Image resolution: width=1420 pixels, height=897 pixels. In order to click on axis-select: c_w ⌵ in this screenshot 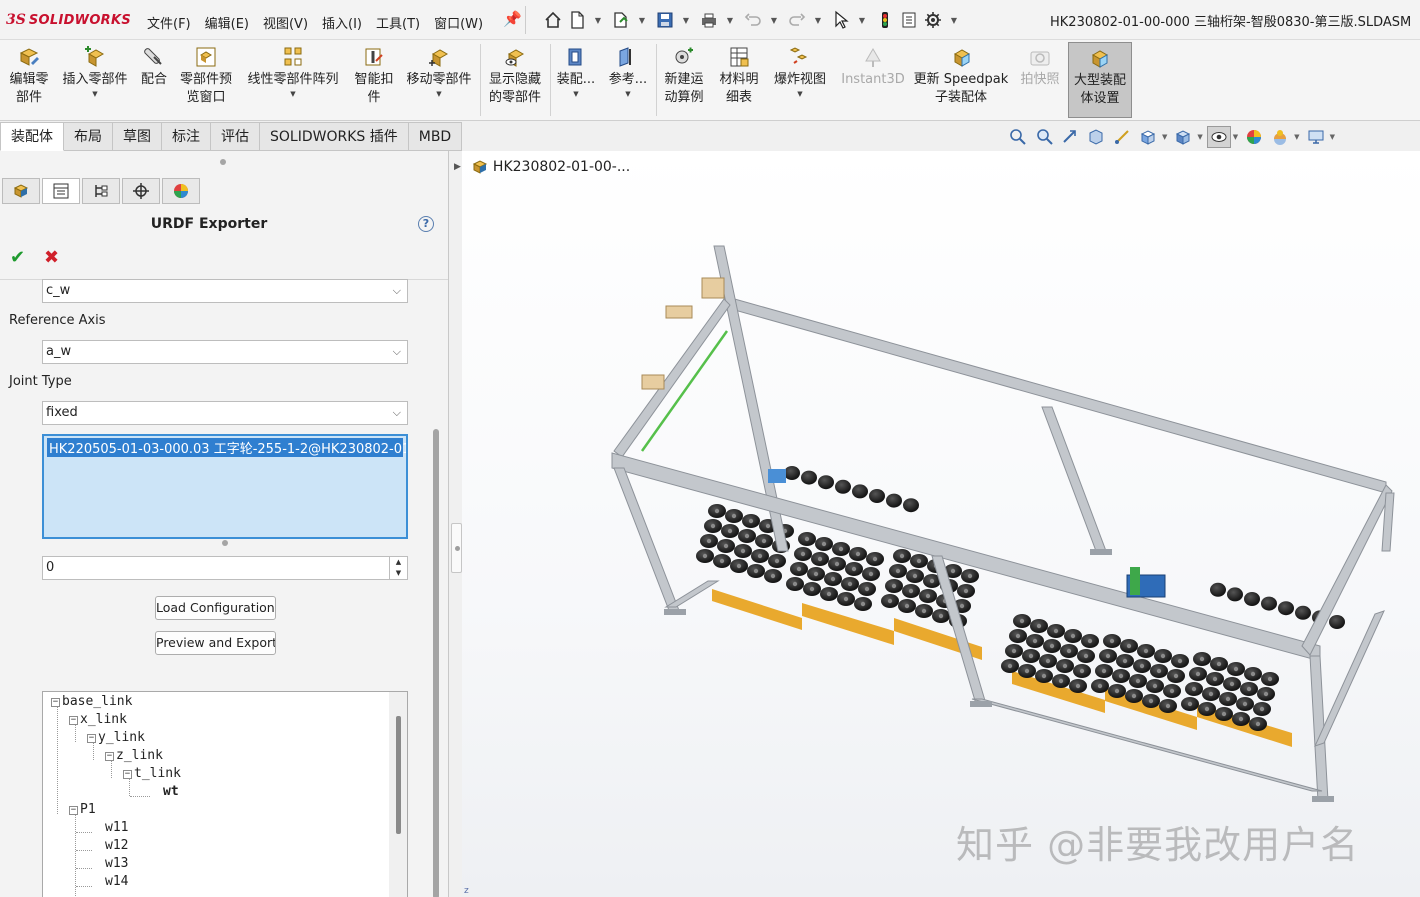, I will do `click(225, 291)`.